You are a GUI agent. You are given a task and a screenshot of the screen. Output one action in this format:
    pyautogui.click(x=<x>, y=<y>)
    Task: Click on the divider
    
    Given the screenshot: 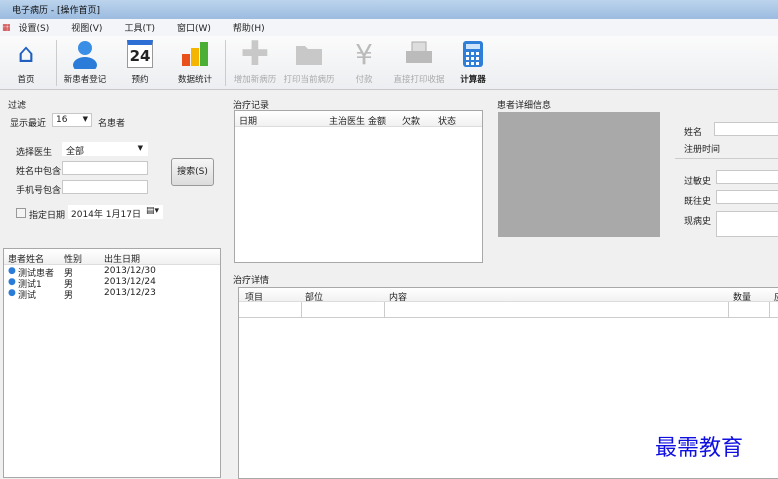 What is the action you would take?
    pyautogui.click(x=726, y=158)
    